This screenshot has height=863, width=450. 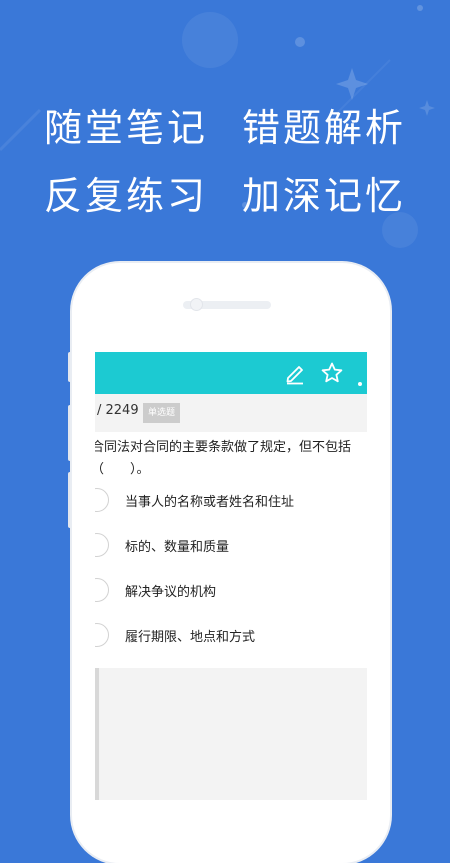 What do you see at coordinates (190, 637) in the screenshot?
I see `answer-option-label: 履行期限、地点和方式` at bounding box center [190, 637].